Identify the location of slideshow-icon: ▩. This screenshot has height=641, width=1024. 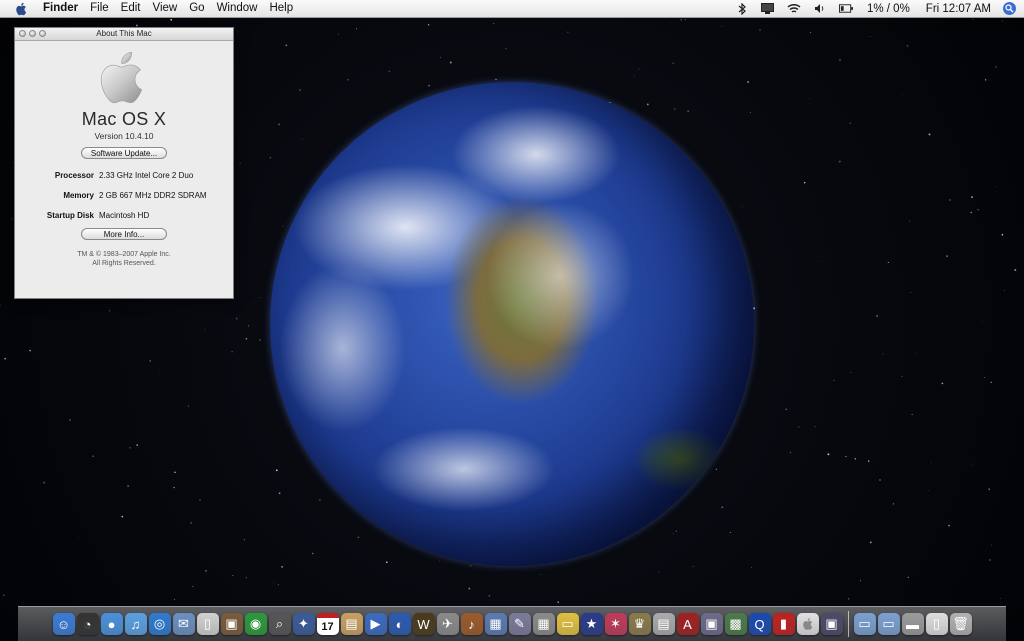
(735, 624).